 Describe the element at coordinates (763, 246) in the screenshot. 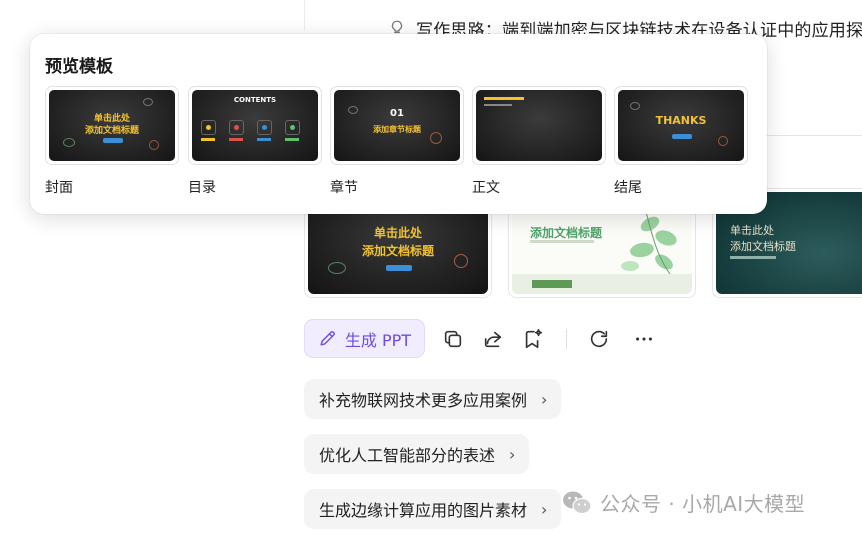

I see `thumb-title-line2: 添加文档标题` at that location.